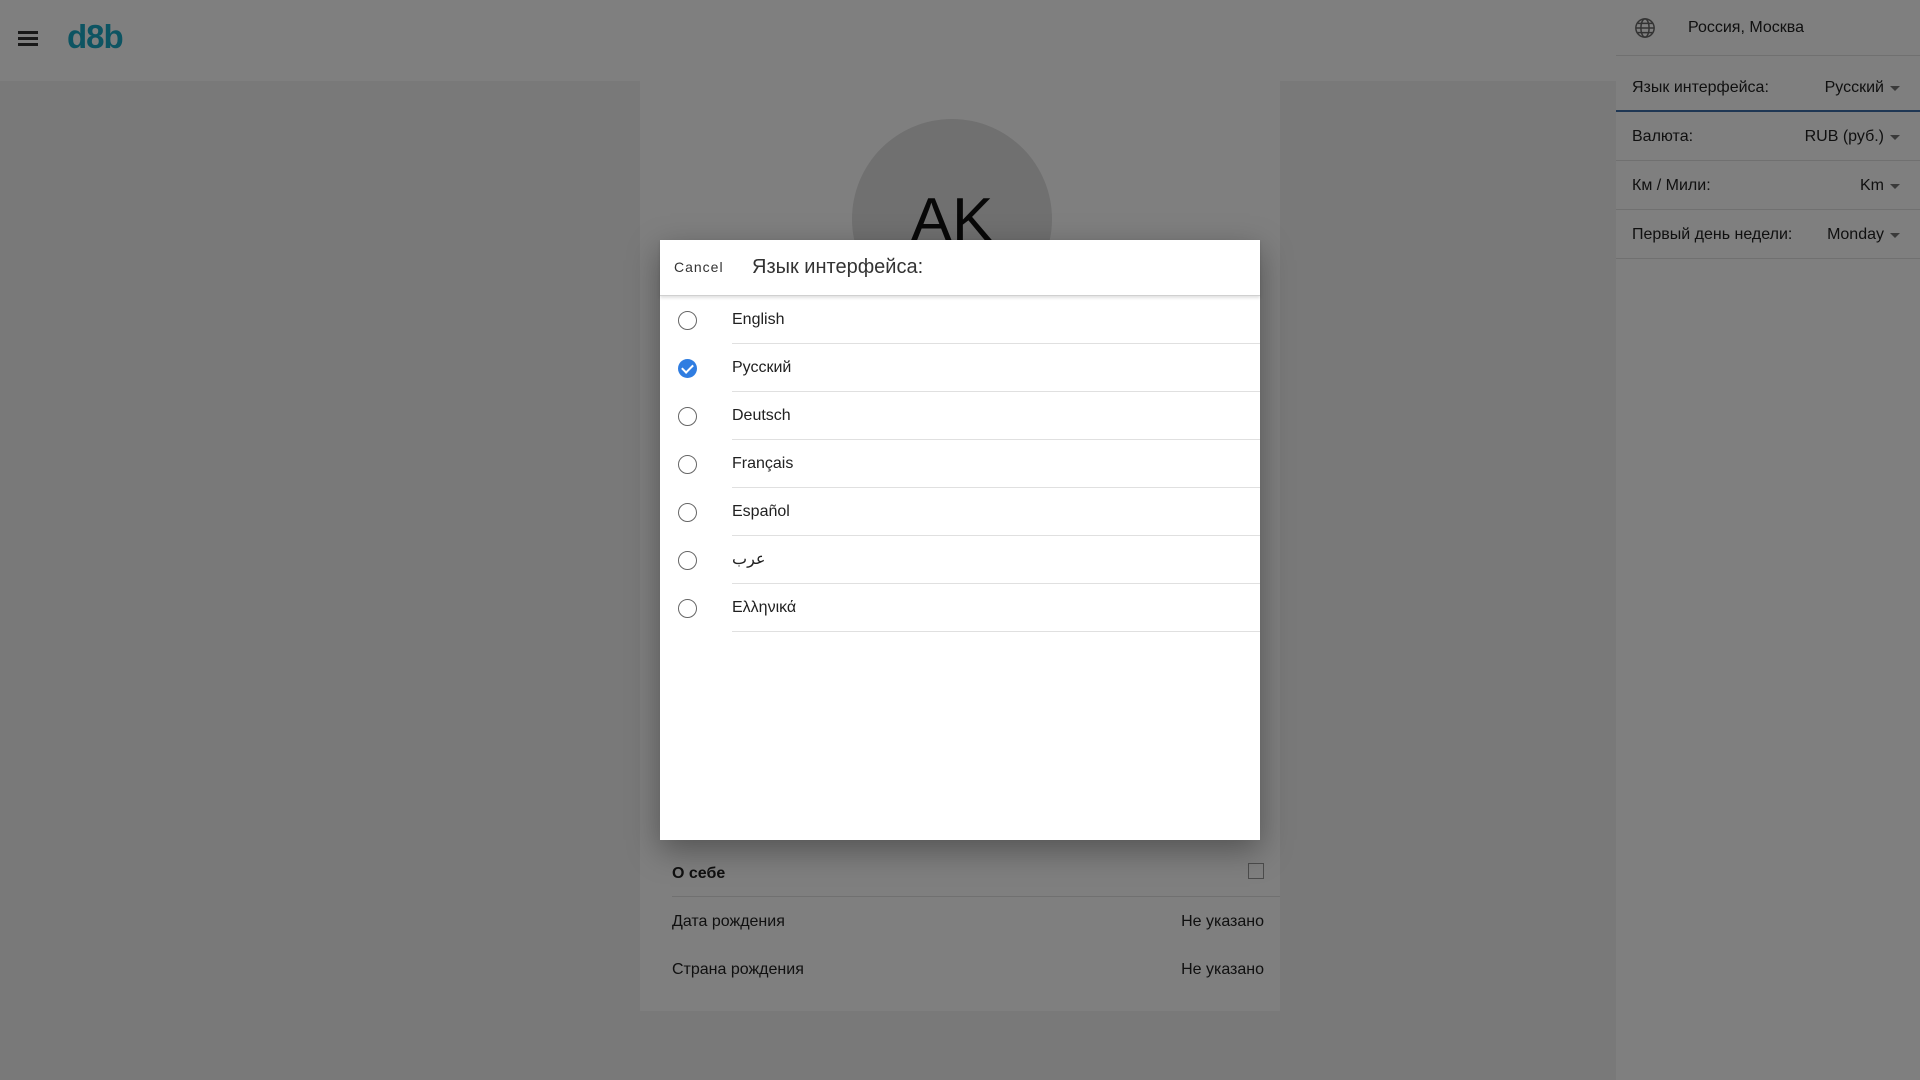  What do you see at coordinates (960, 268) in the screenshot?
I see `dialog-header: Cancel Язык интерфейса:` at bounding box center [960, 268].